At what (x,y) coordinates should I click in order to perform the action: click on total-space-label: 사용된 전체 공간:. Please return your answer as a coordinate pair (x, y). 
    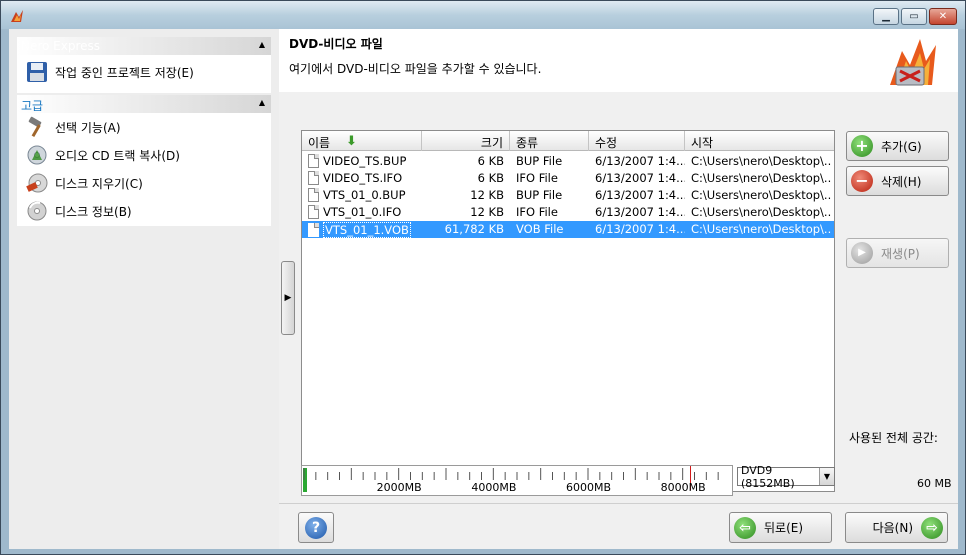
    Looking at the image, I should click on (893, 438).